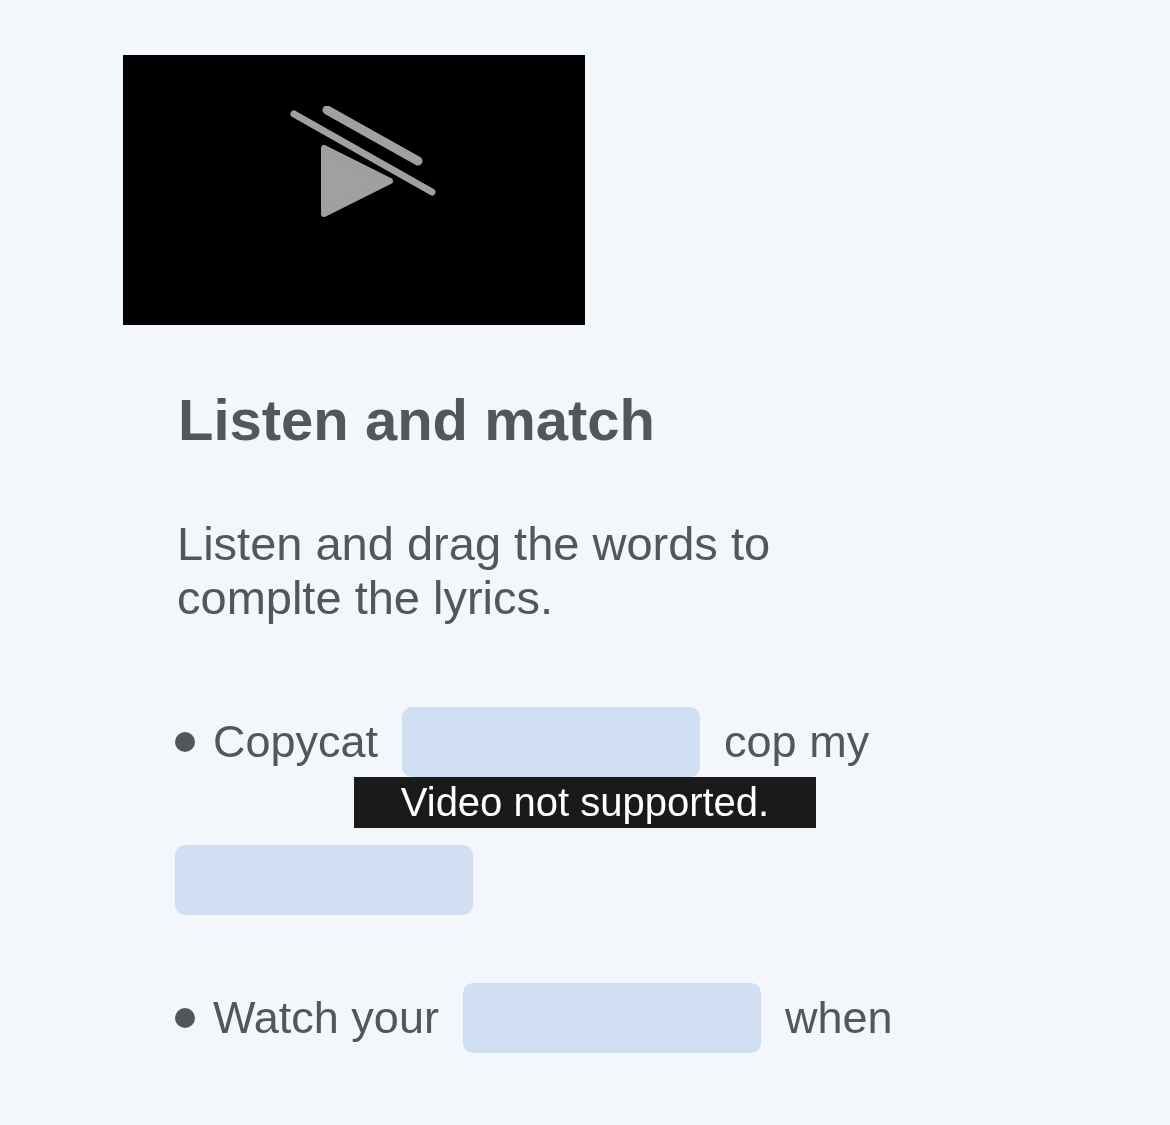 Image resolution: width=1170 pixels, height=1125 pixels. What do you see at coordinates (296, 742) in the screenshot?
I see `lyric-text: Copycat` at bounding box center [296, 742].